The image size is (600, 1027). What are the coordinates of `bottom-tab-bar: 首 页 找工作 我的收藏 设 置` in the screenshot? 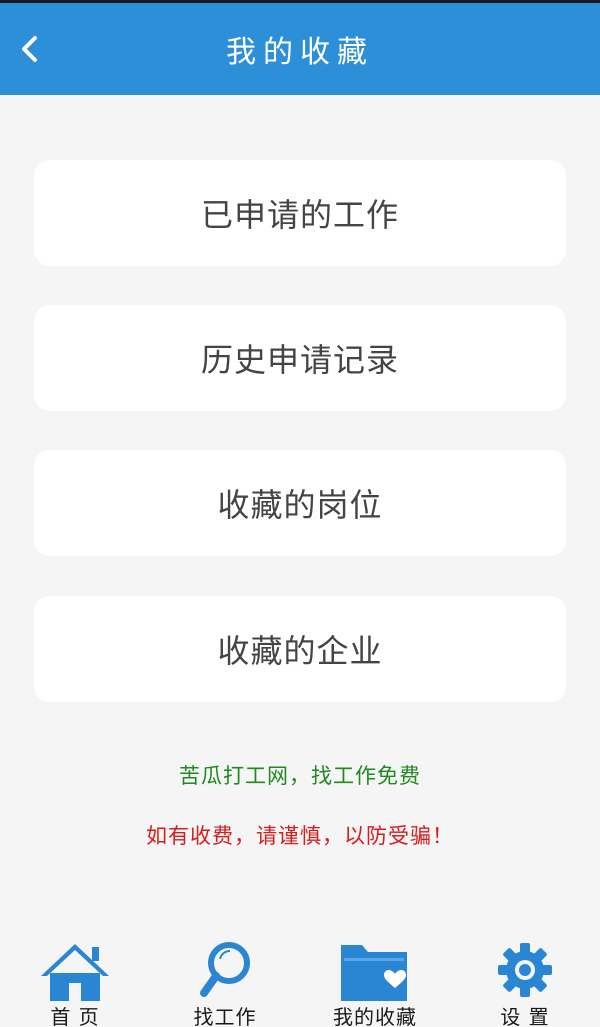 It's located at (300, 981).